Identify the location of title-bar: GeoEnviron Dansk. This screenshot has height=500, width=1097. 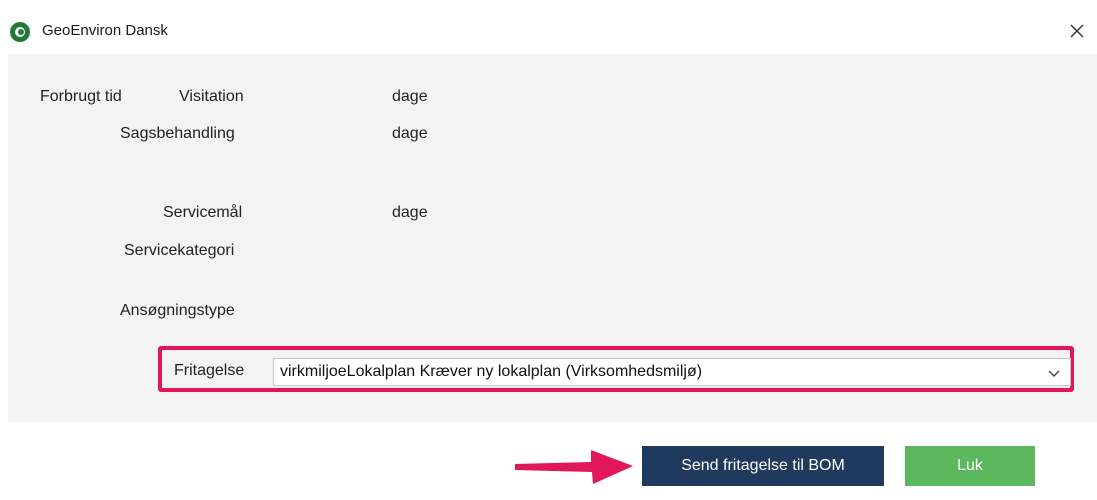
(548, 27).